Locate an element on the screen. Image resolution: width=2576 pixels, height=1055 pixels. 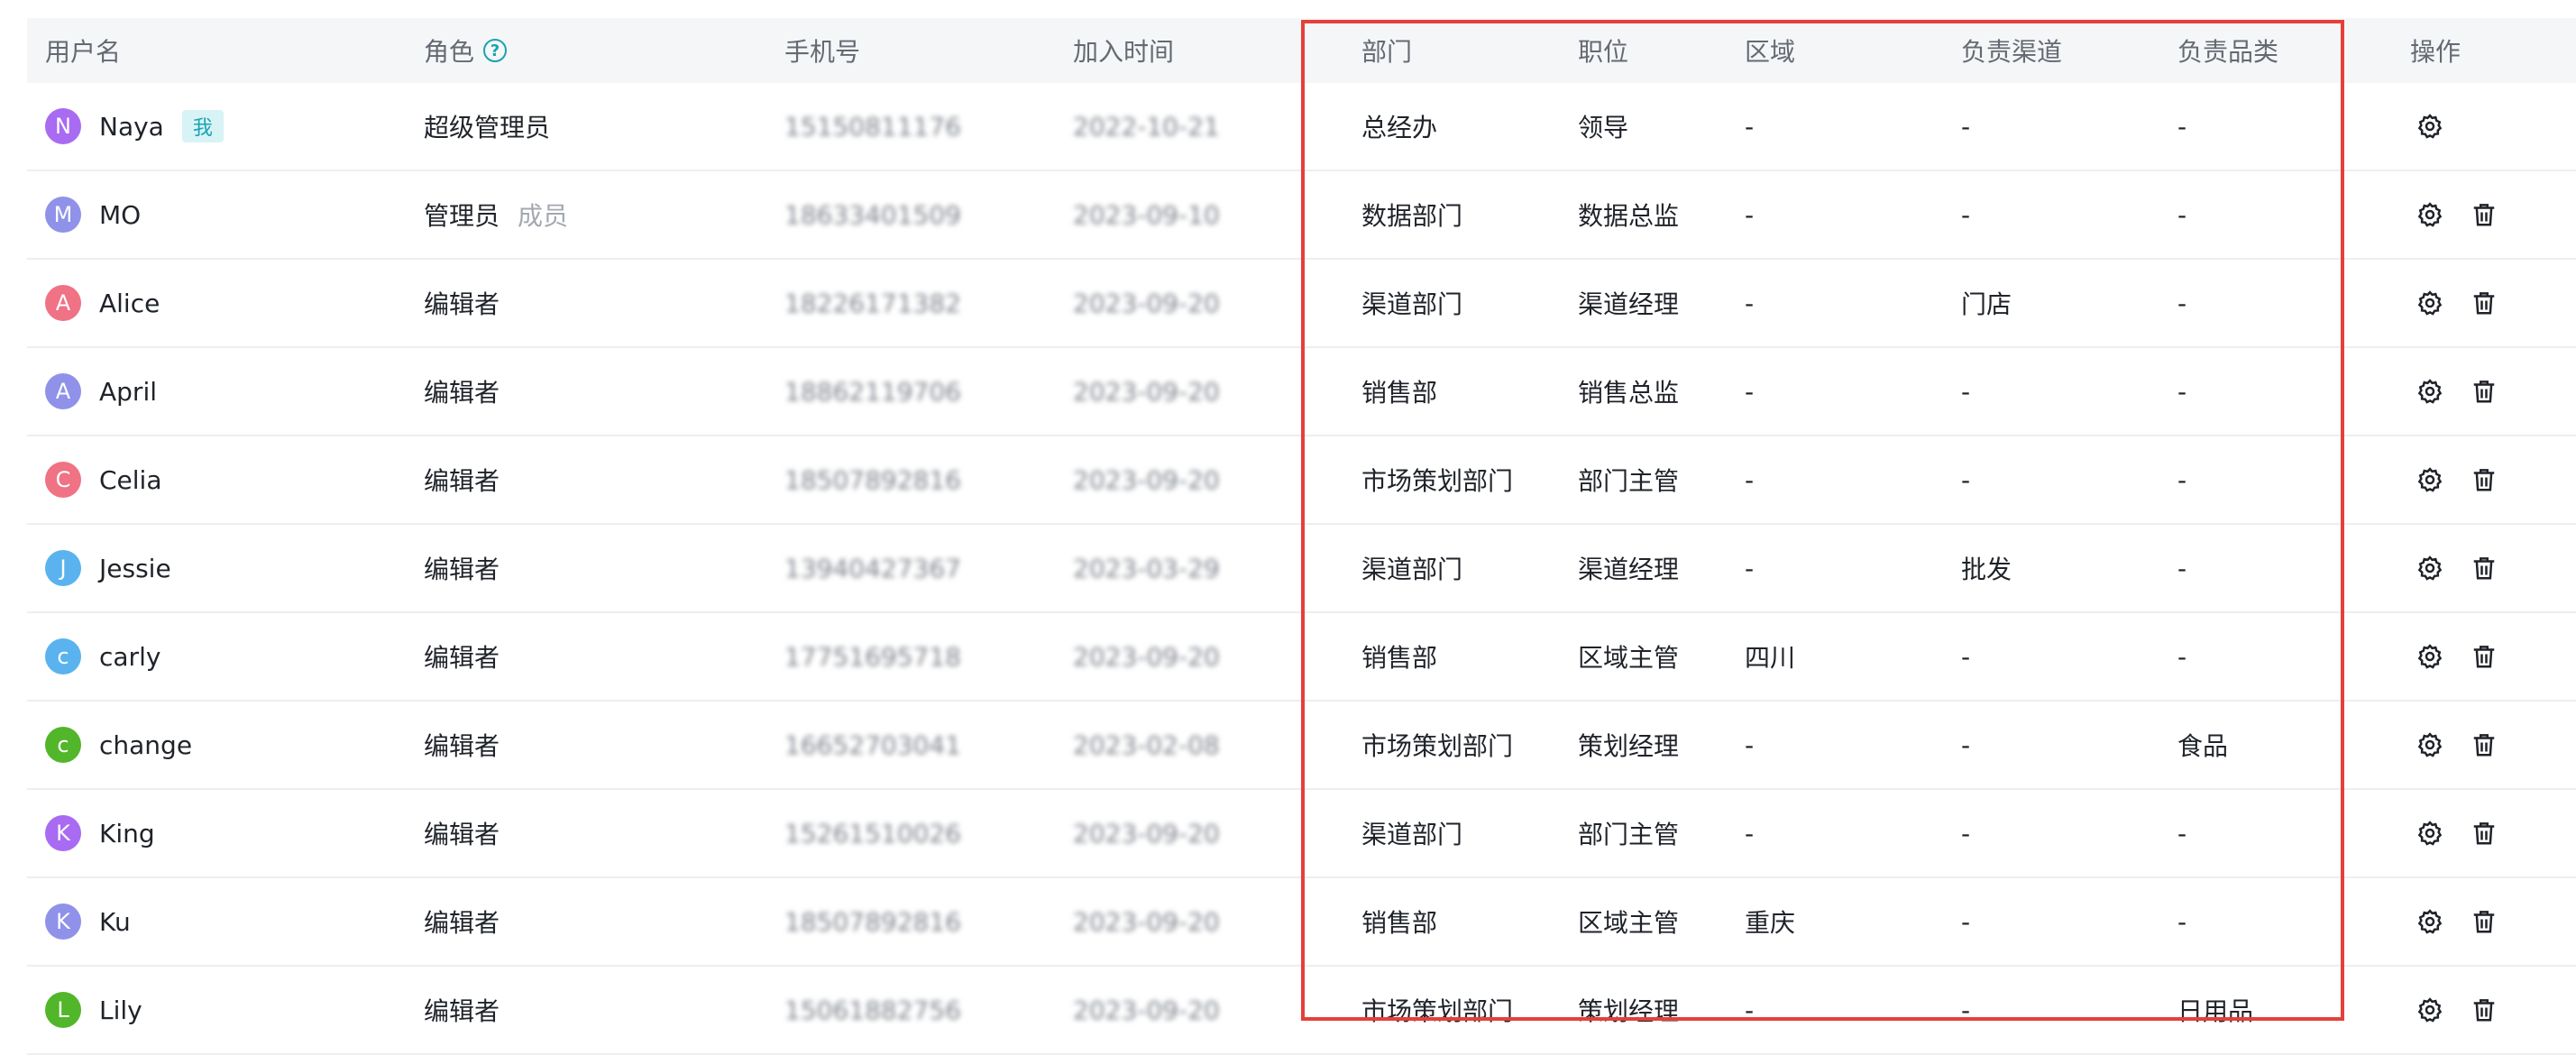
user-name: April is located at coordinates (128, 391).